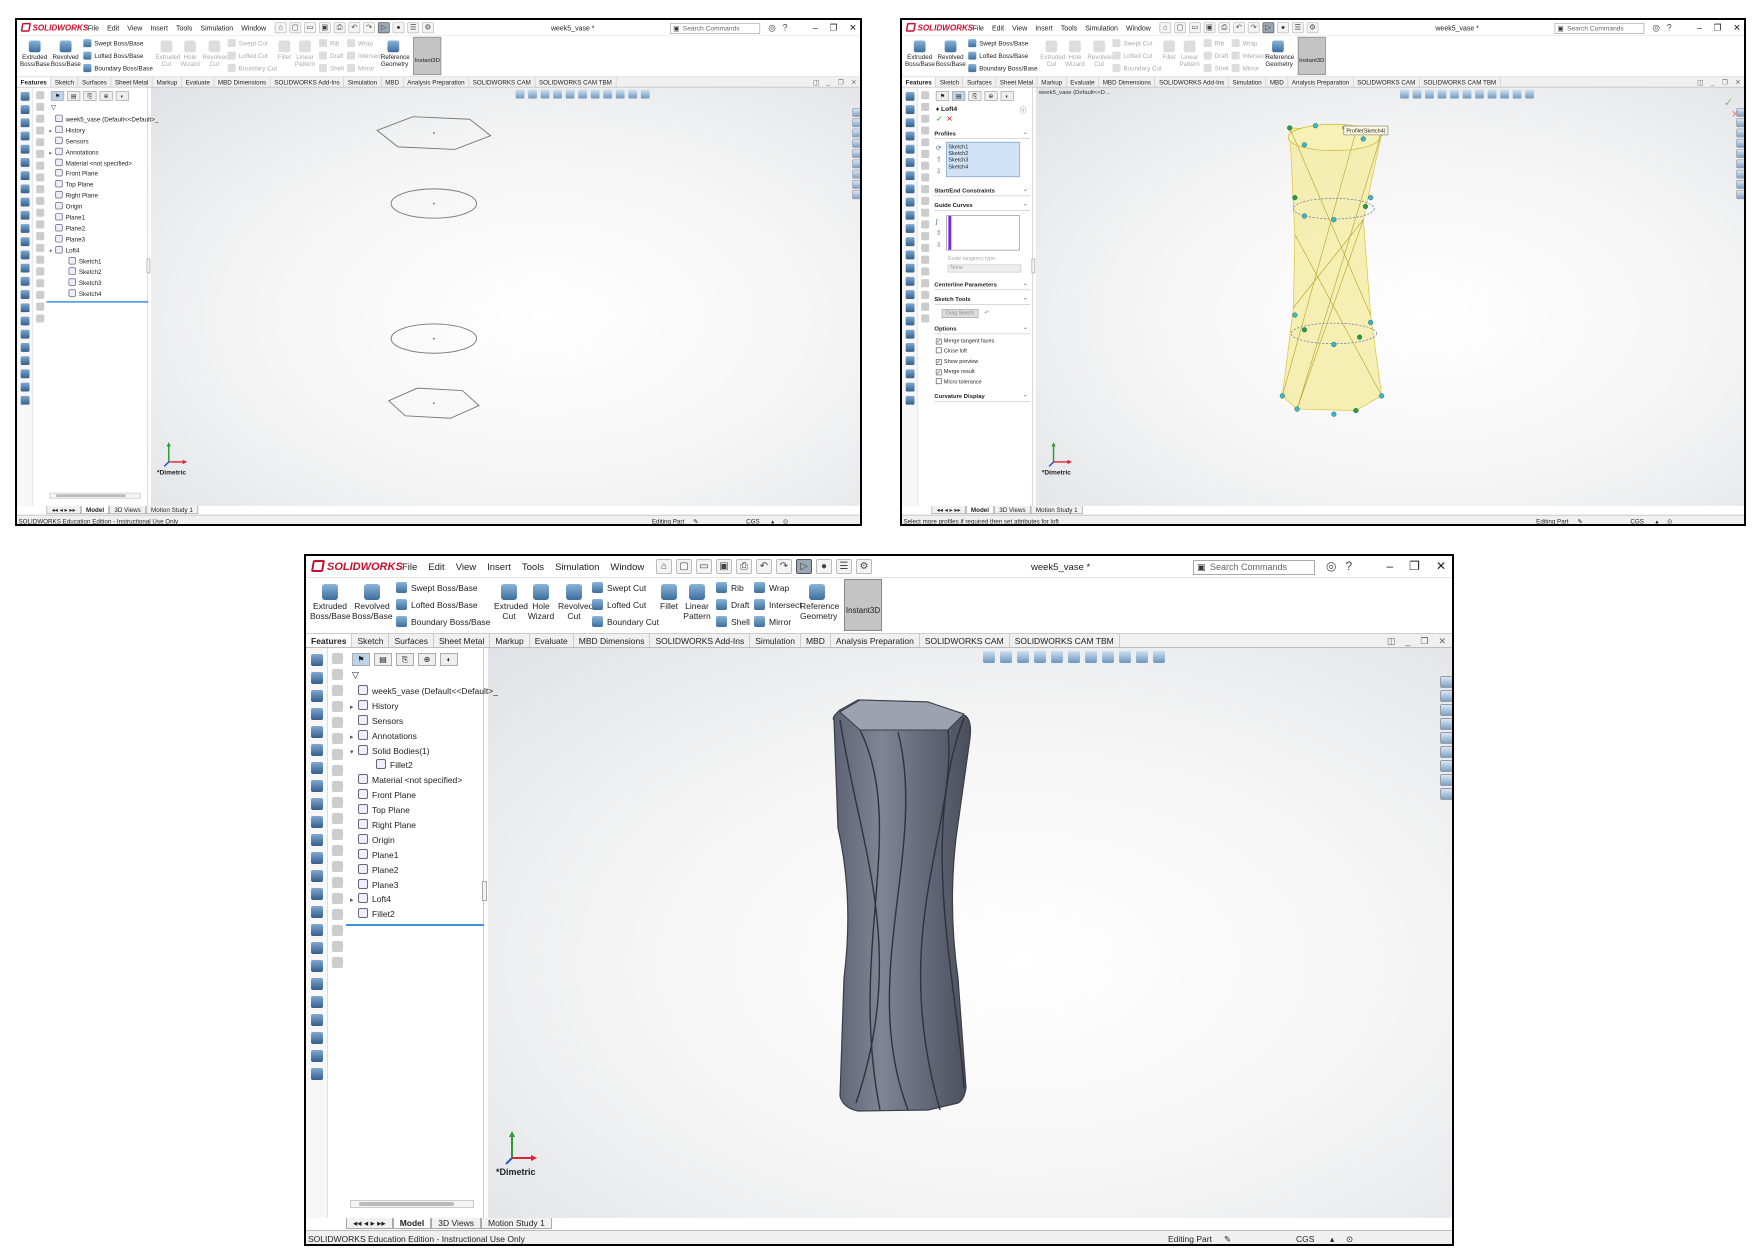 This screenshot has height=1260, width=1758. I want to click on wrap-button: Wrap, so click(360, 43).